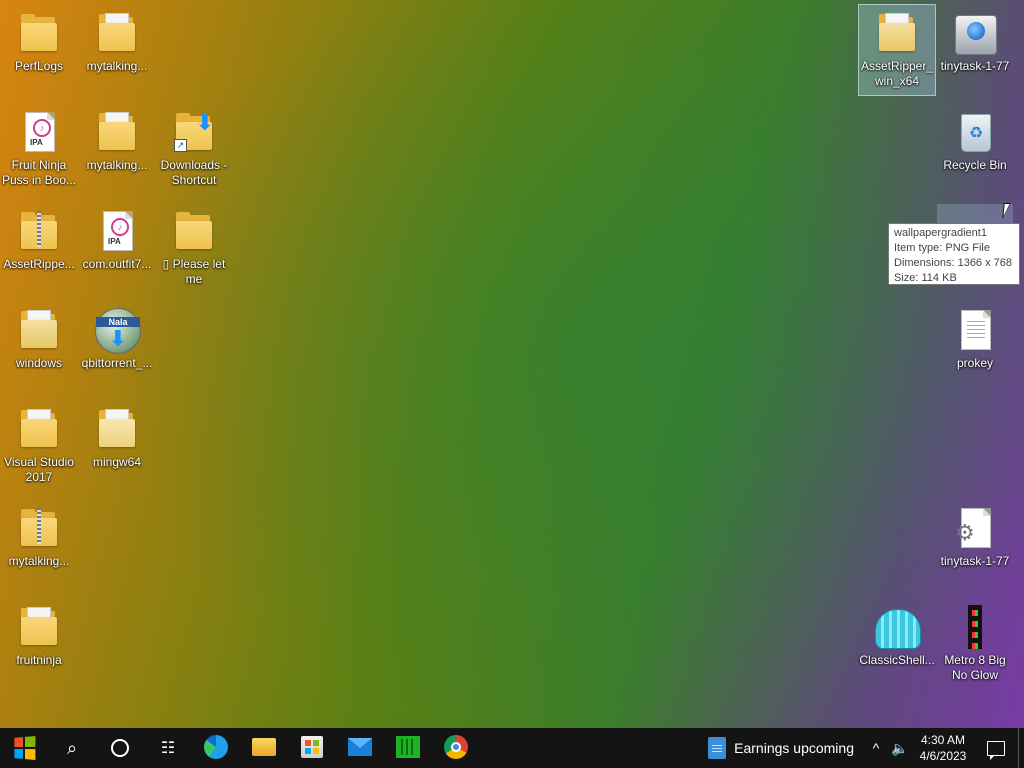 The width and height of the screenshot is (1024, 768). I want to click on desktop-icon-prokey: prokey, so click(975, 347).